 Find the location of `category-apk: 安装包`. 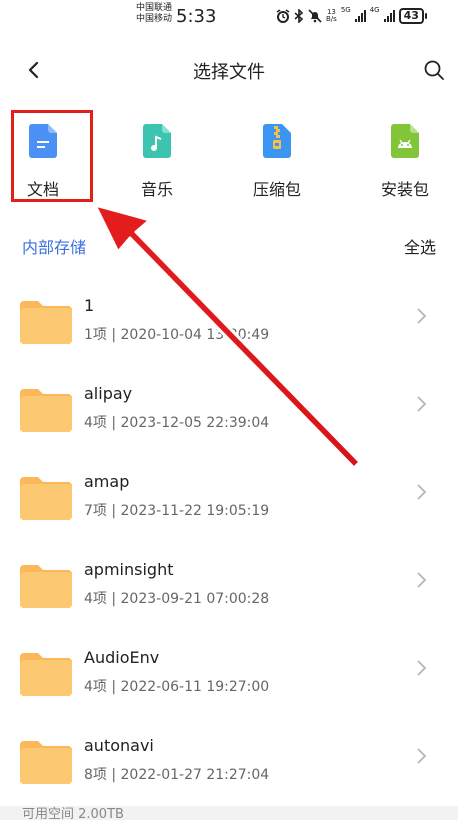

category-apk: 安装包 is located at coordinates (405, 162).